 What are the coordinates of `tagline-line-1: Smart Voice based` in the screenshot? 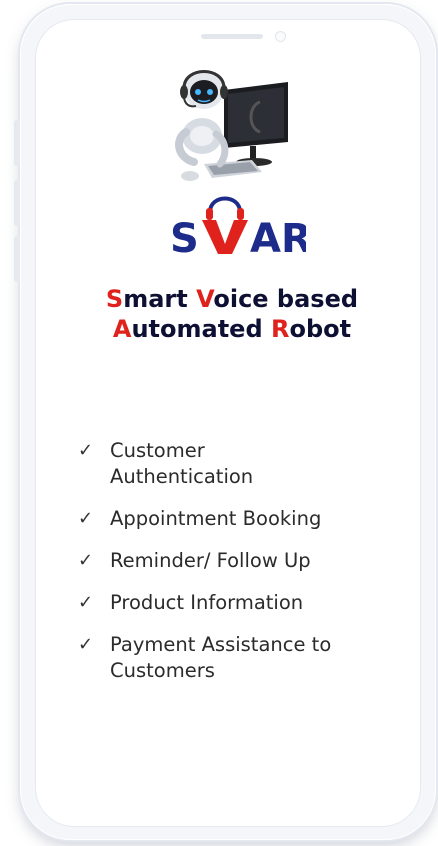 It's located at (232, 299).